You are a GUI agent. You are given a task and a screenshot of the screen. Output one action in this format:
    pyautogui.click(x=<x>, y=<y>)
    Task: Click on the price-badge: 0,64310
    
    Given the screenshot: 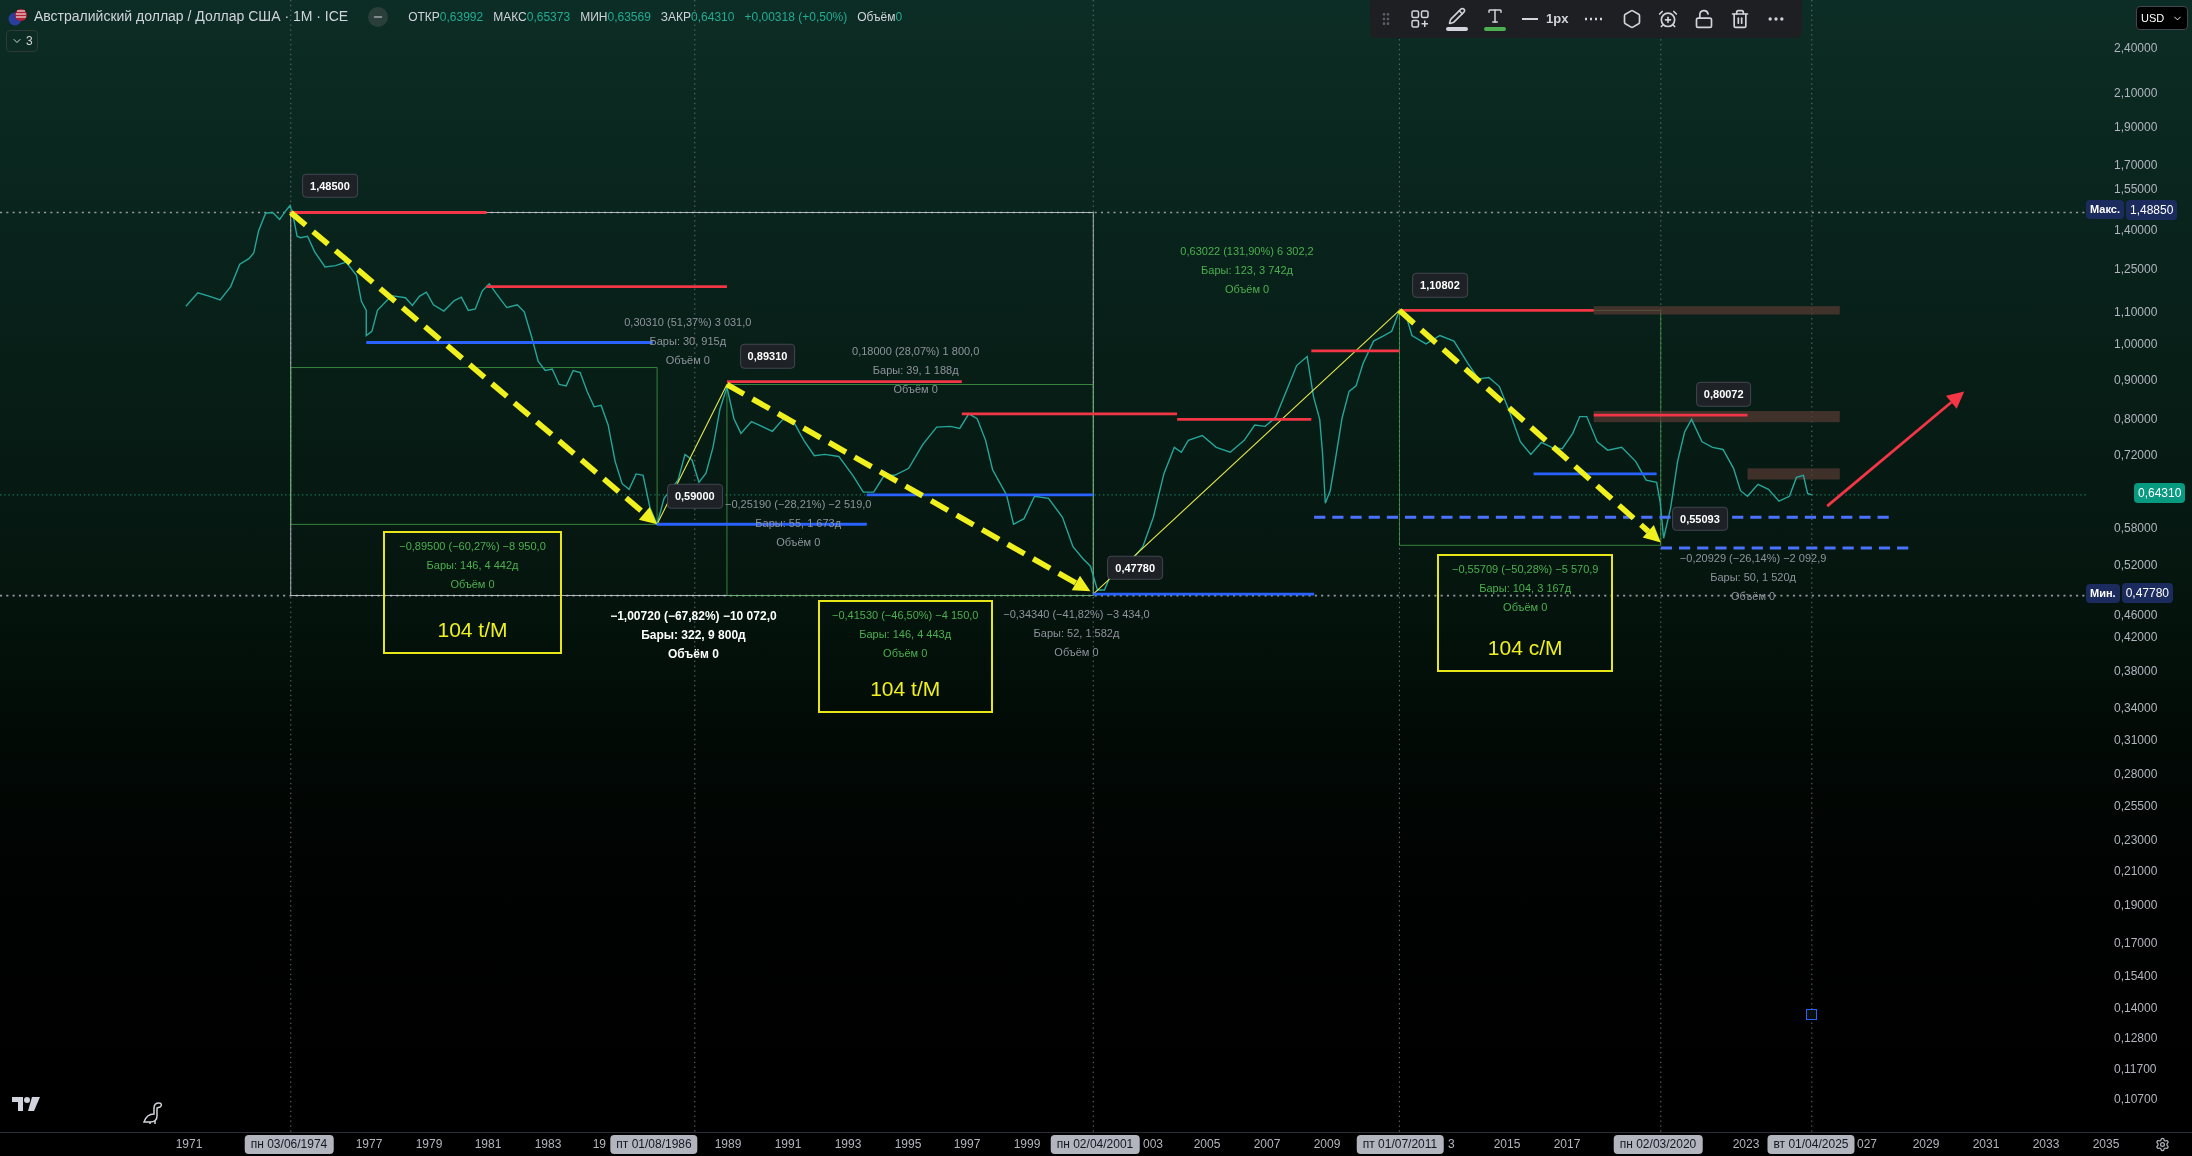 What is the action you would take?
    pyautogui.click(x=2160, y=493)
    